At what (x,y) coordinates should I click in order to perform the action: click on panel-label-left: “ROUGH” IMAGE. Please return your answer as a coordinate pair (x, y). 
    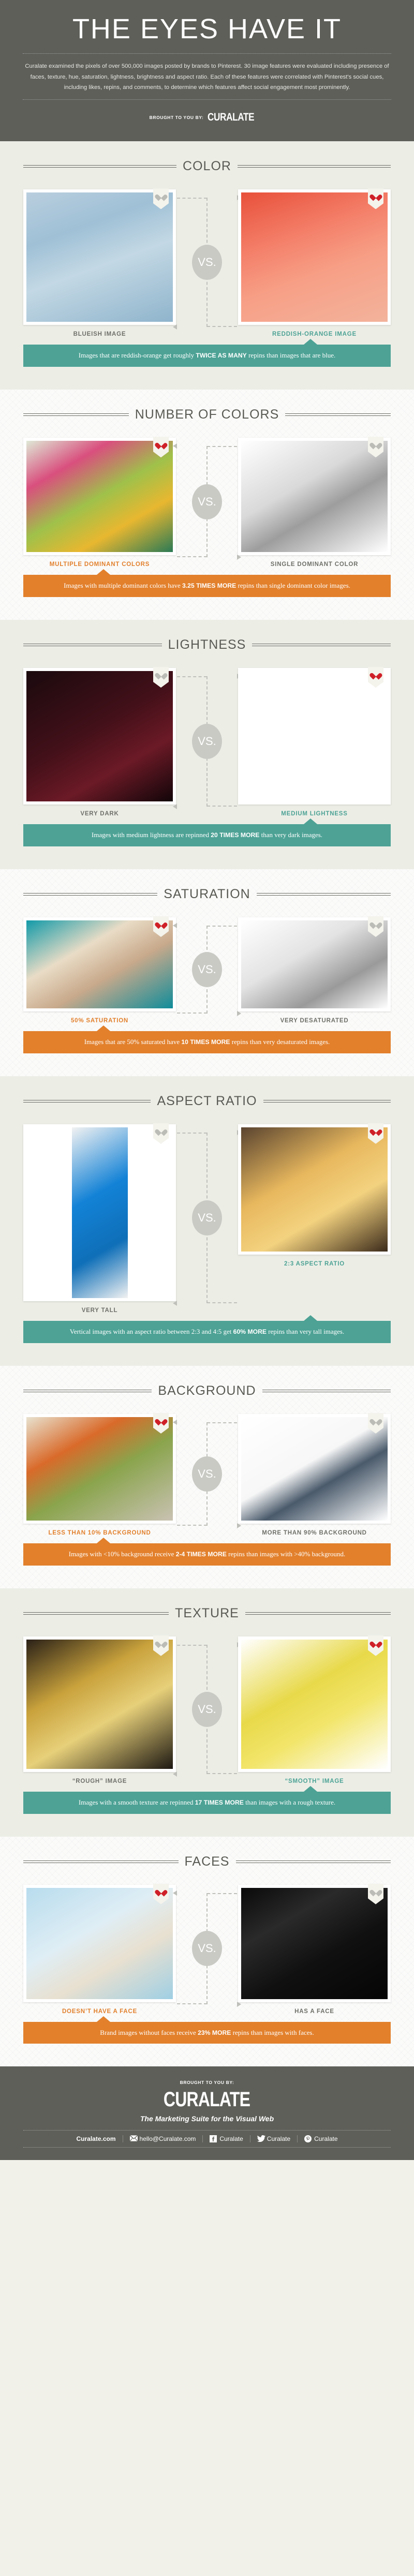
    Looking at the image, I should click on (99, 1781).